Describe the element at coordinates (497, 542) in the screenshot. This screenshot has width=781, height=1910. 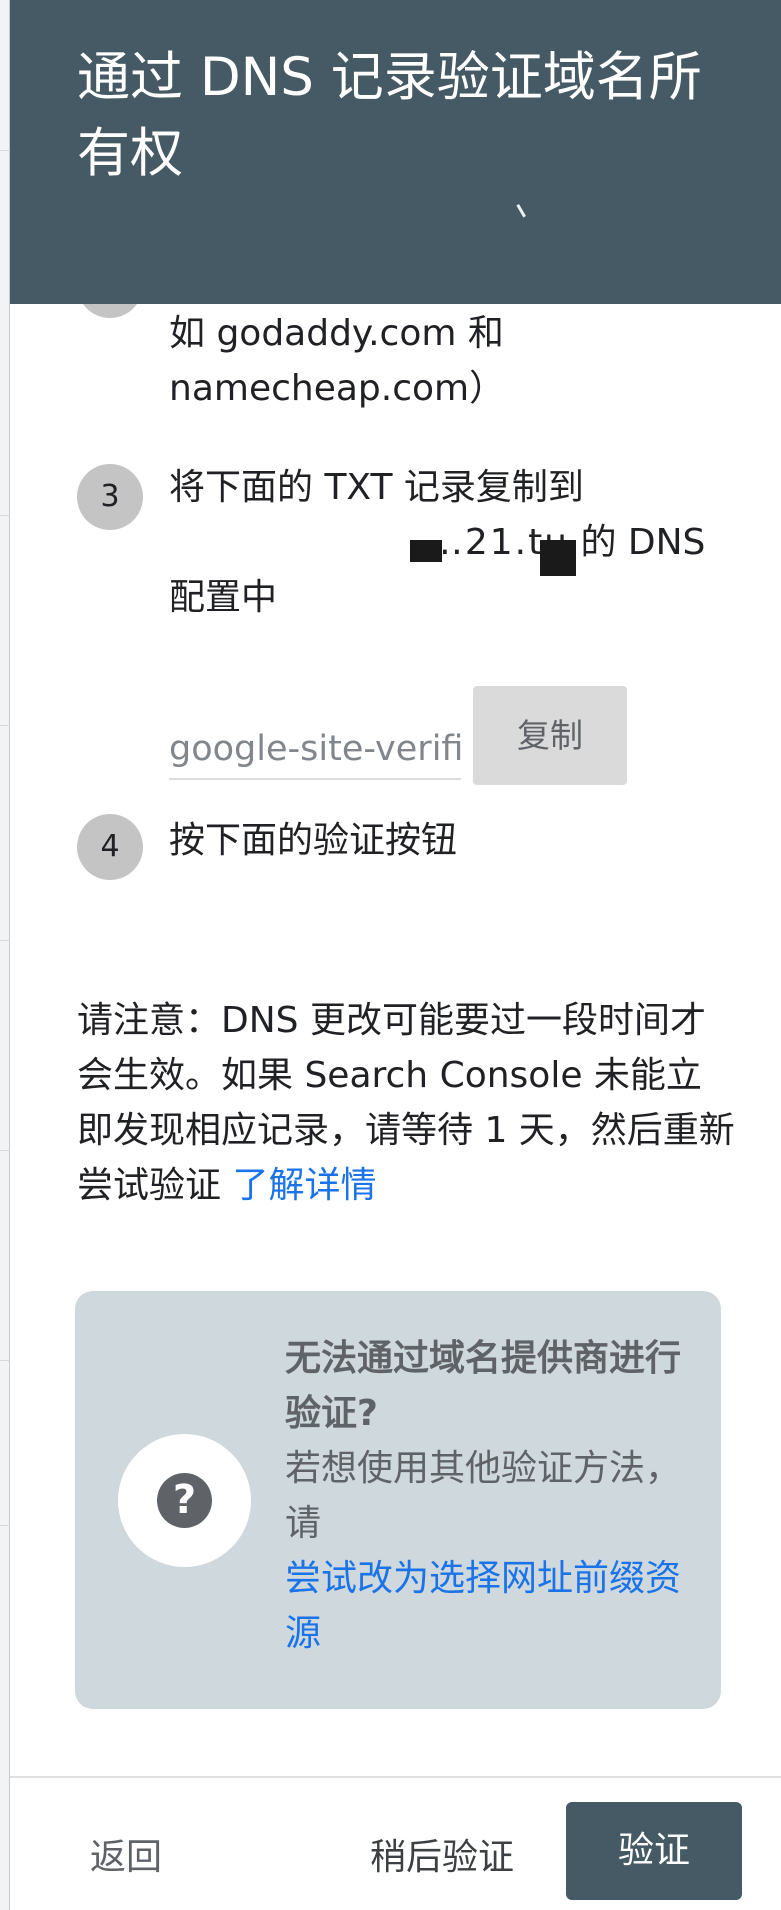
I see `redacted-domain: …21.tu` at that location.